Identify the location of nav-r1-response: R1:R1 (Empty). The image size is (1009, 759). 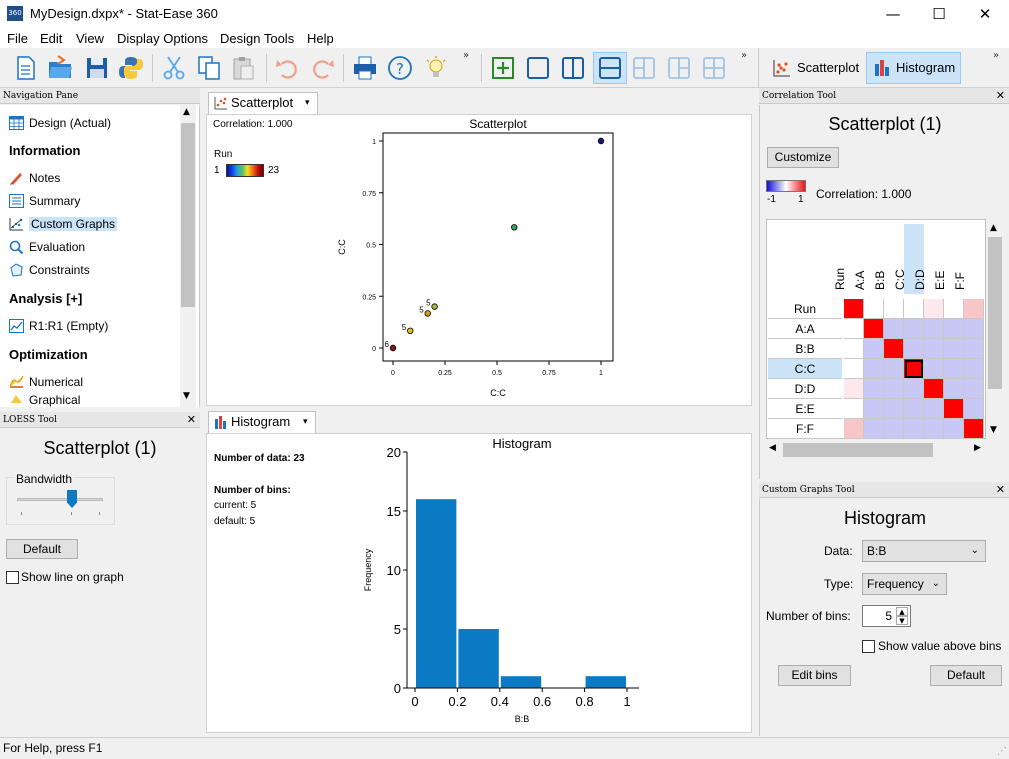
(58, 326).